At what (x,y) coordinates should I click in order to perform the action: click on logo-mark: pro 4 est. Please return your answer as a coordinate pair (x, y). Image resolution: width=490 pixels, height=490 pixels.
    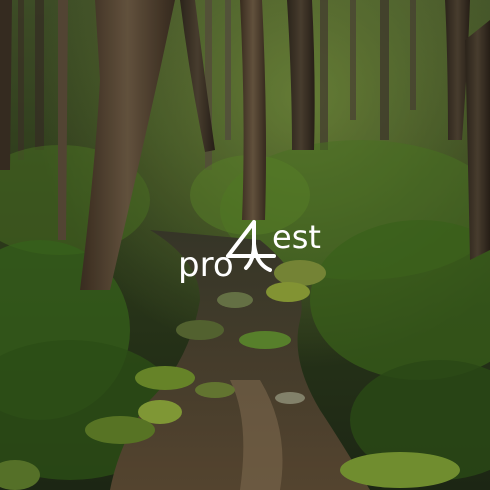
    Looking at the image, I should click on (249, 251).